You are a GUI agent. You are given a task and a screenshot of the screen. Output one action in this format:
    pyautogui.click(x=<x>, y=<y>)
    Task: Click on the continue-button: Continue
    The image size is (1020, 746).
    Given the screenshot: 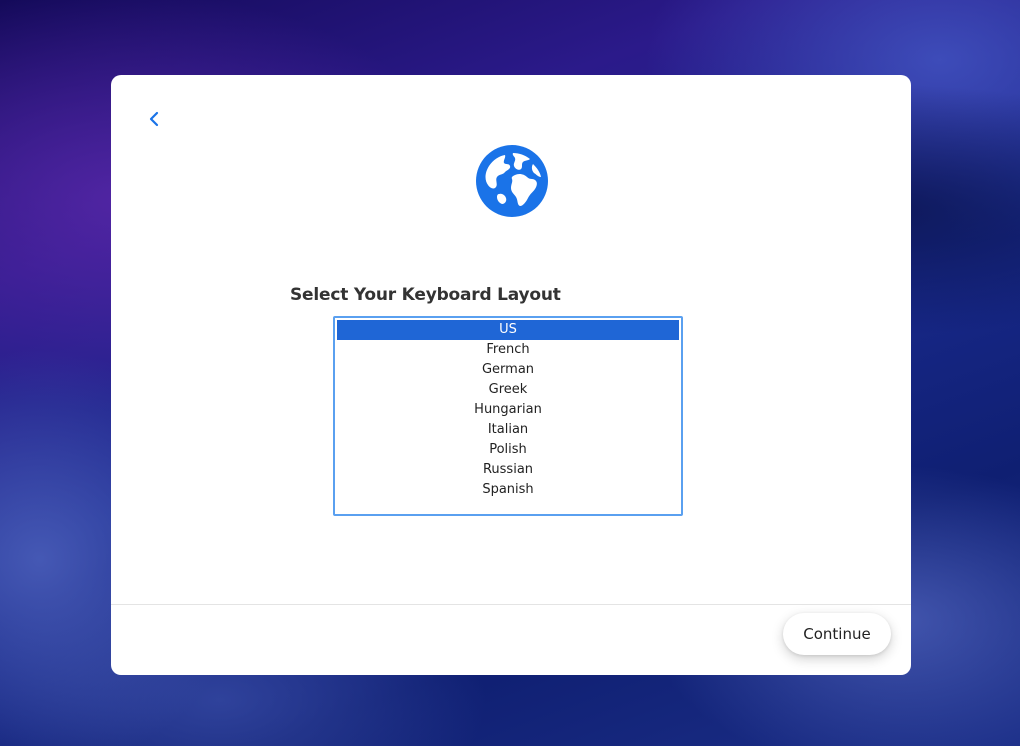 What is the action you would take?
    pyautogui.click(x=837, y=634)
    